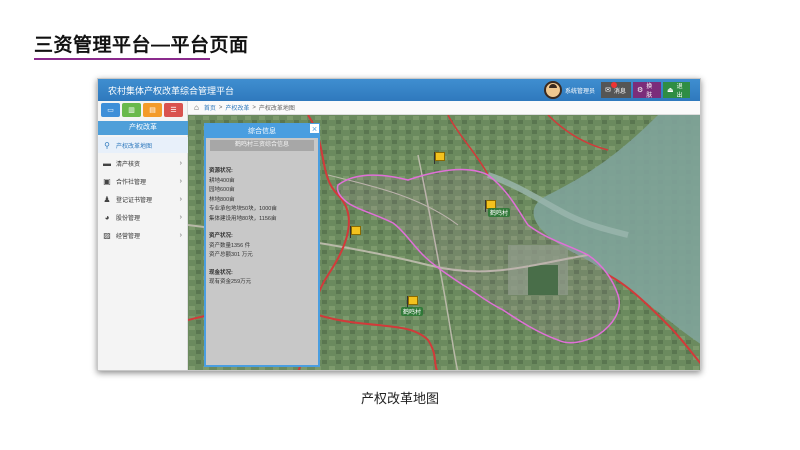  I want to click on skin-button: ⚙ 换肤, so click(647, 90).